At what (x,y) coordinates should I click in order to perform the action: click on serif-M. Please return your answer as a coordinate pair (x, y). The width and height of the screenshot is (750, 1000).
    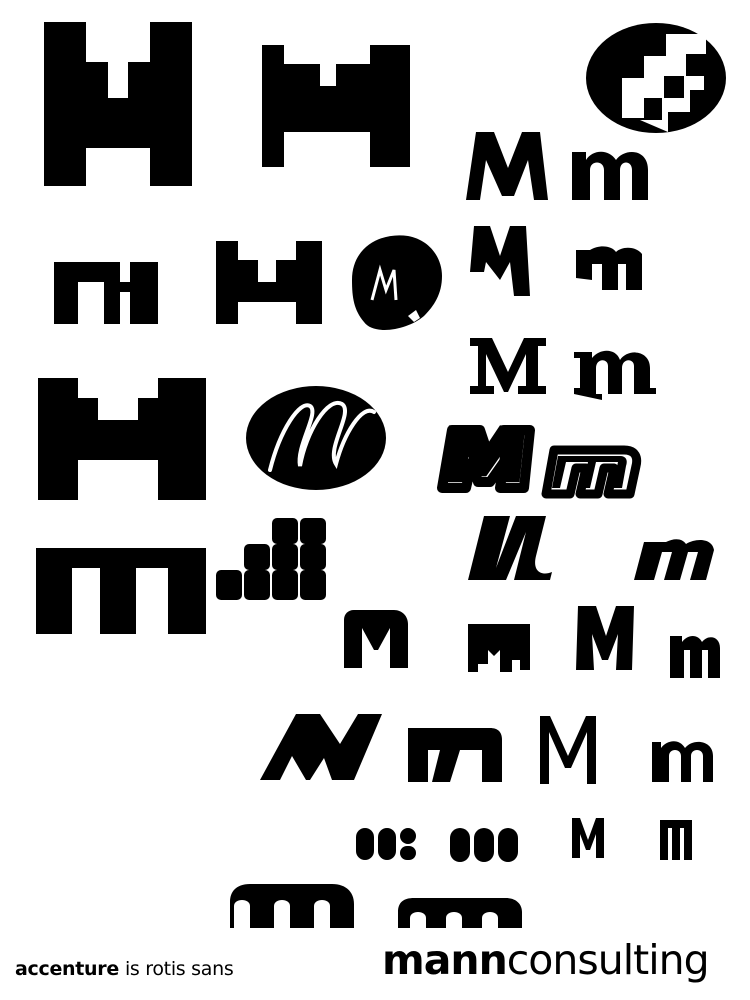
    Looking at the image, I should click on (508, 366).